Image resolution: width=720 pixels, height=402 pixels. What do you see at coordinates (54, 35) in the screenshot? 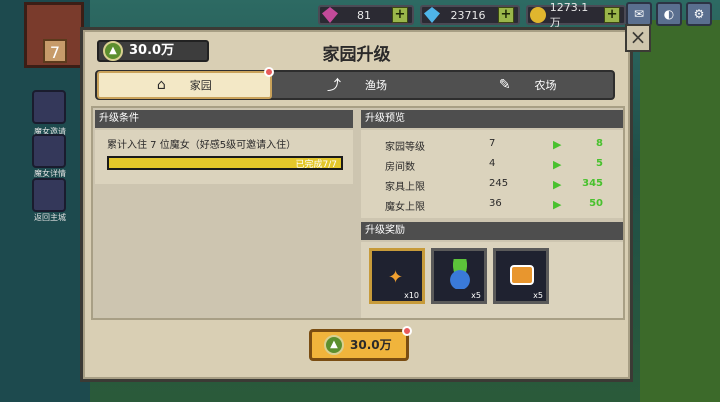
I see `home-level-badge: 7` at bounding box center [54, 35].